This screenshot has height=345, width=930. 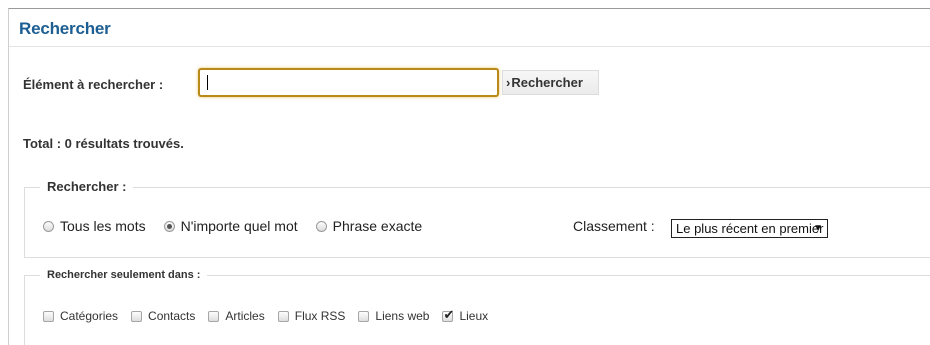 I want to click on checkbox-label: Catégories, so click(x=89, y=316).